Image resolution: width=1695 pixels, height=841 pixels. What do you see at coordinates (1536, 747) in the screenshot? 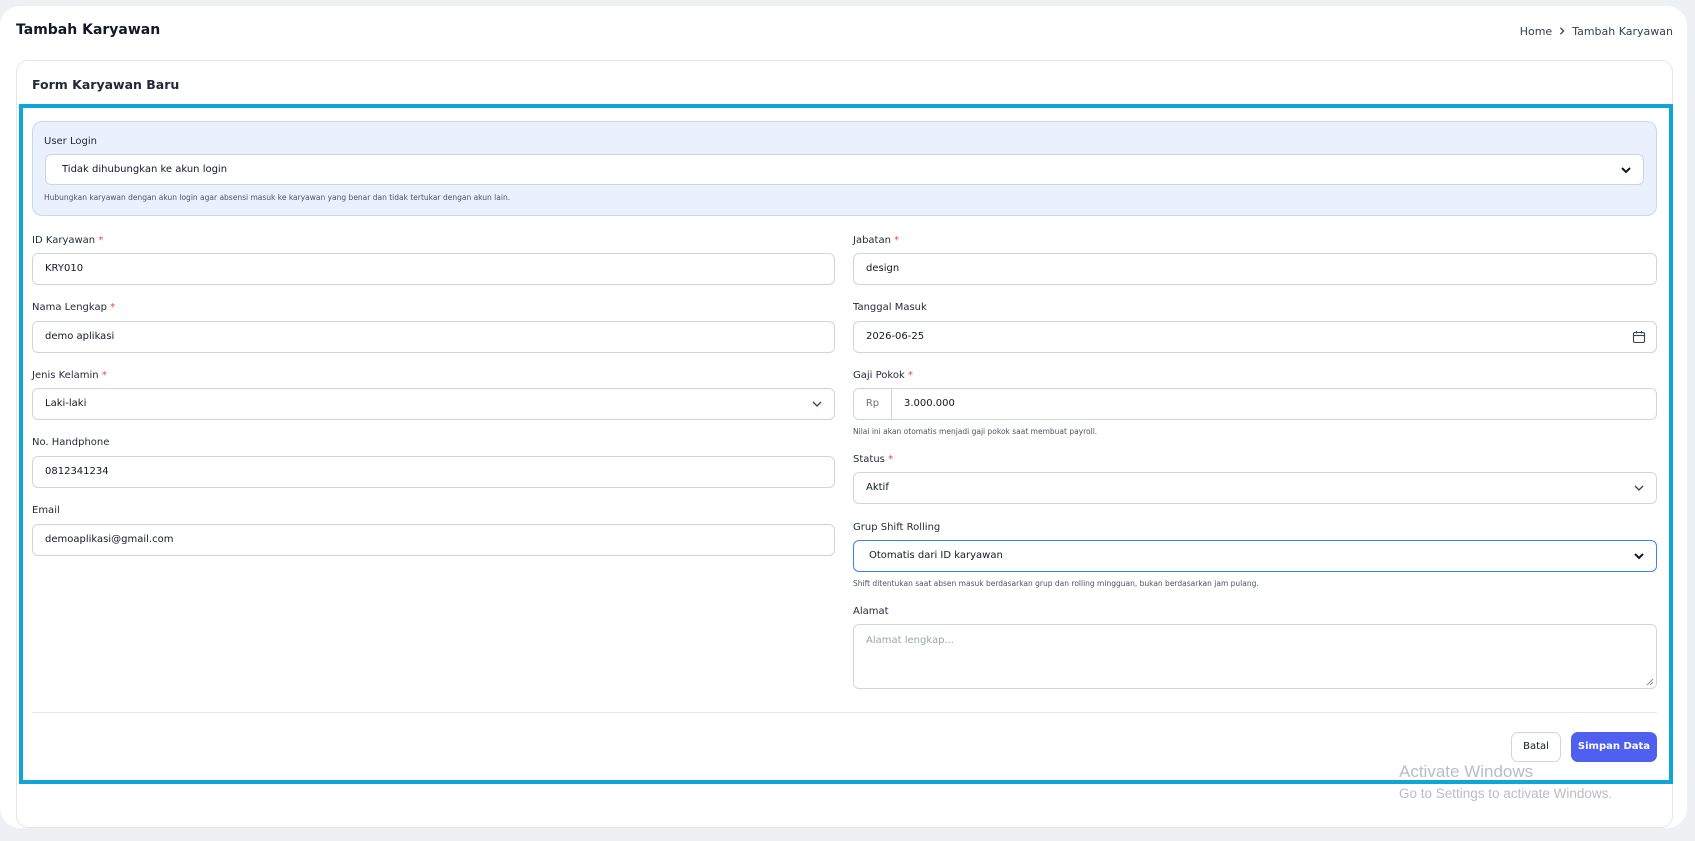
I see `cancel-button: Batal` at bounding box center [1536, 747].